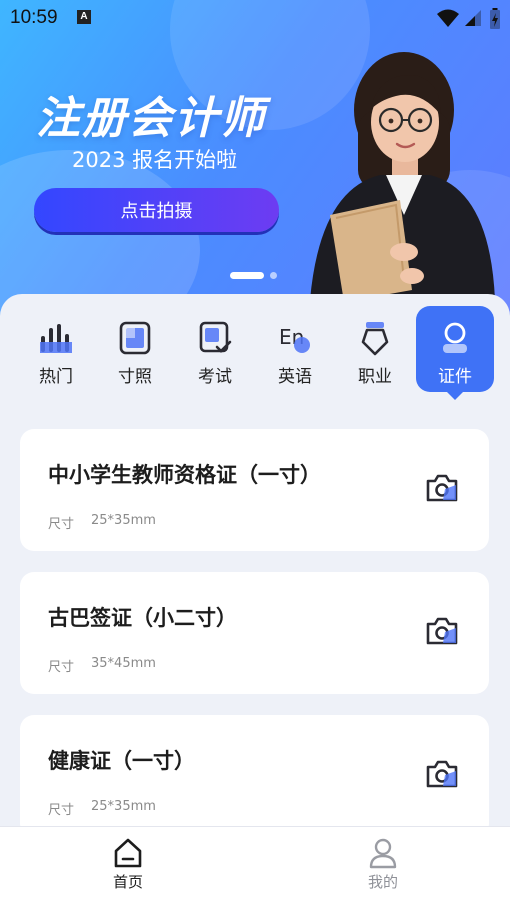 The width and height of the screenshot is (510, 908). Describe the element at coordinates (215, 337) in the screenshot. I see `exam-check-icon` at that location.